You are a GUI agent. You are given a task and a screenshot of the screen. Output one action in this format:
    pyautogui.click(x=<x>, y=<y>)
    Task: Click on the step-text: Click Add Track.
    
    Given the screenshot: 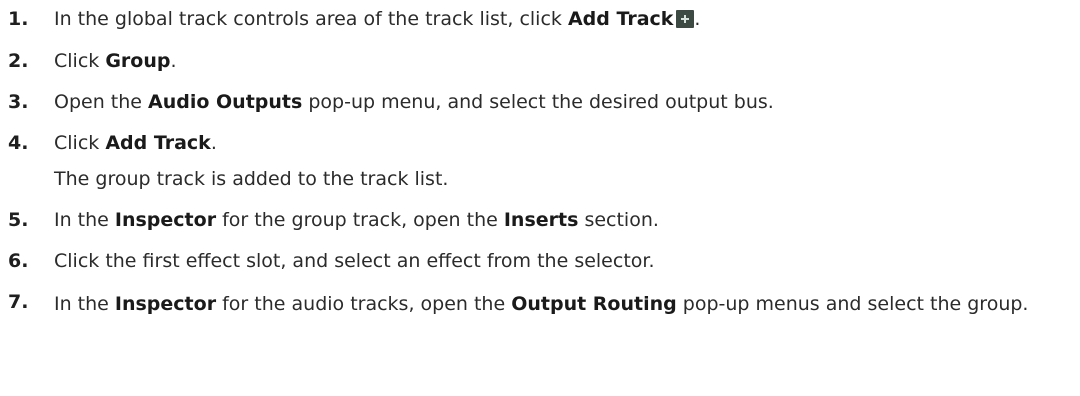 What is the action you would take?
    pyautogui.click(x=135, y=143)
    